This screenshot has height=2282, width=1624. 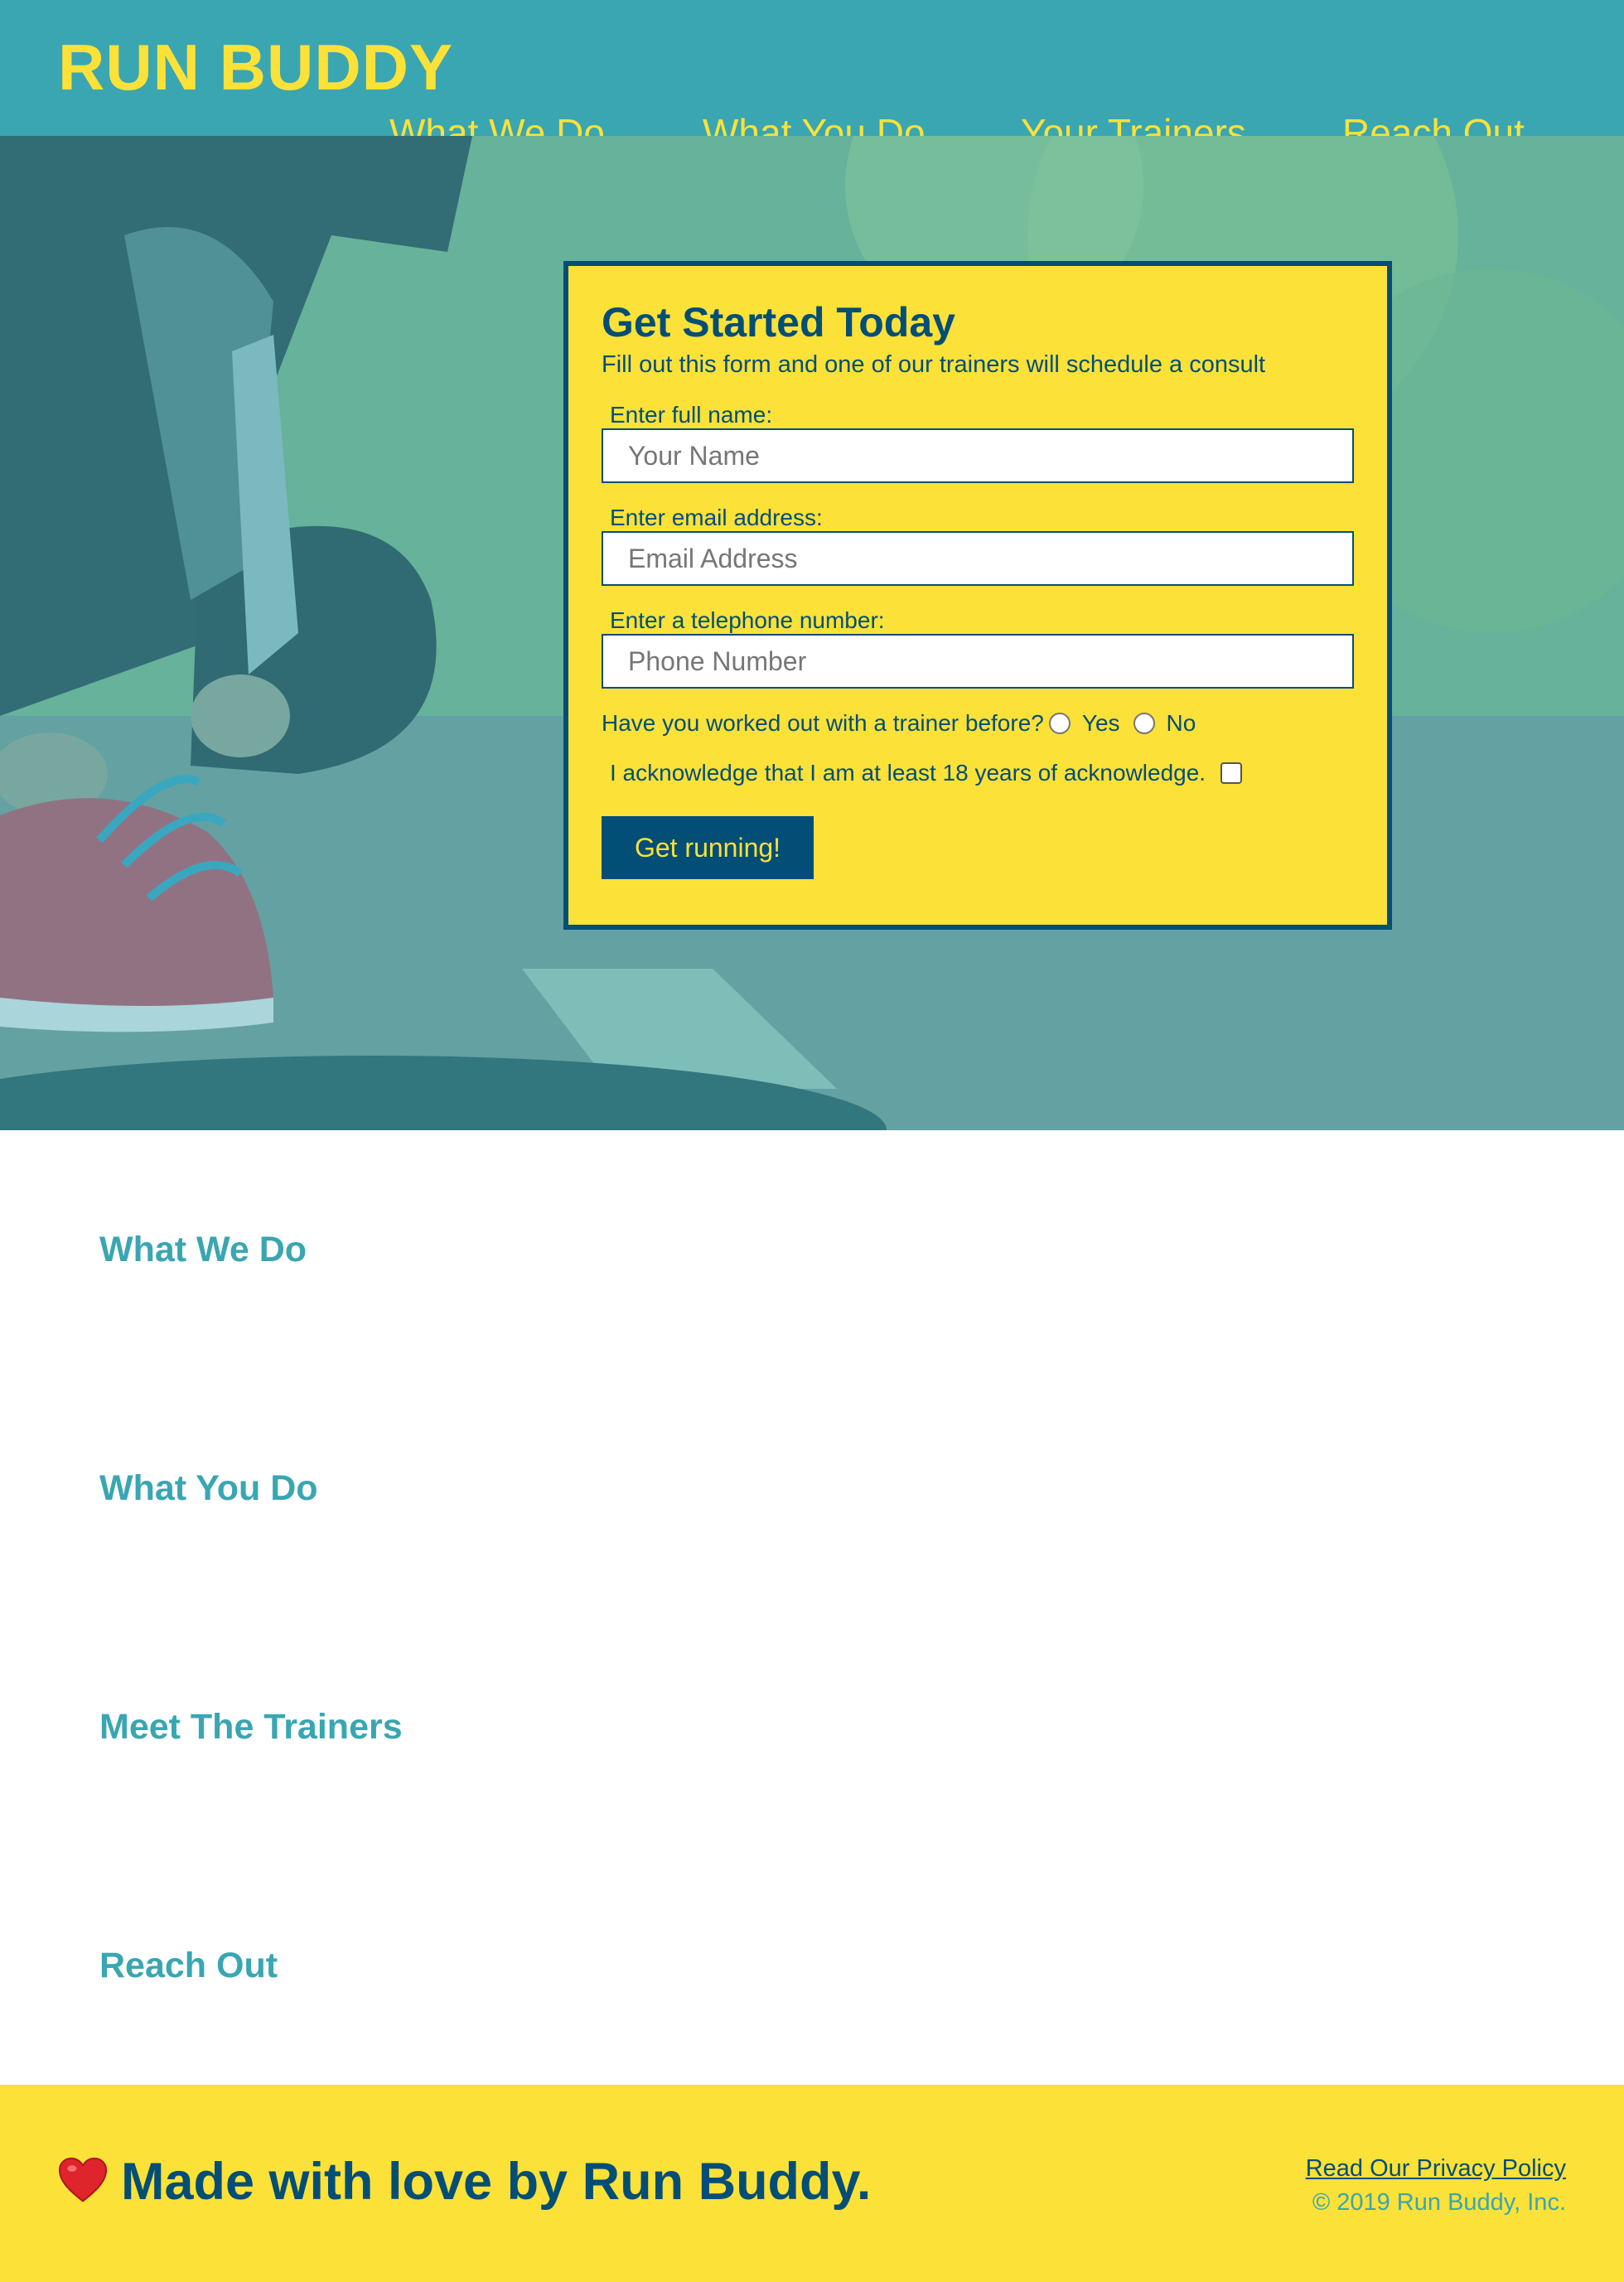 What do you see at coordinates (978, 559) in the screenshot?
I see `email-input` at bounding box center [978, 559].